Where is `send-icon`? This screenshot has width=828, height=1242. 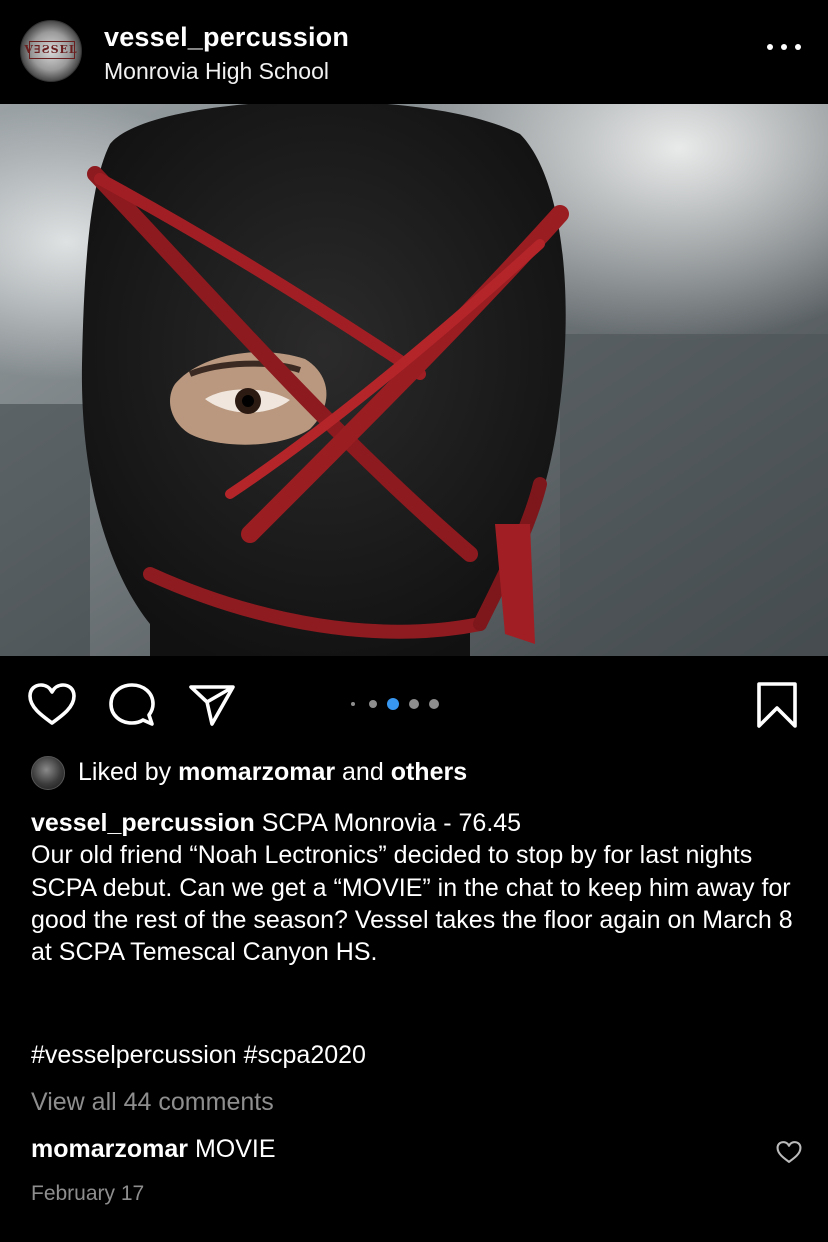
send-icon is located at coordinates (212, 705).